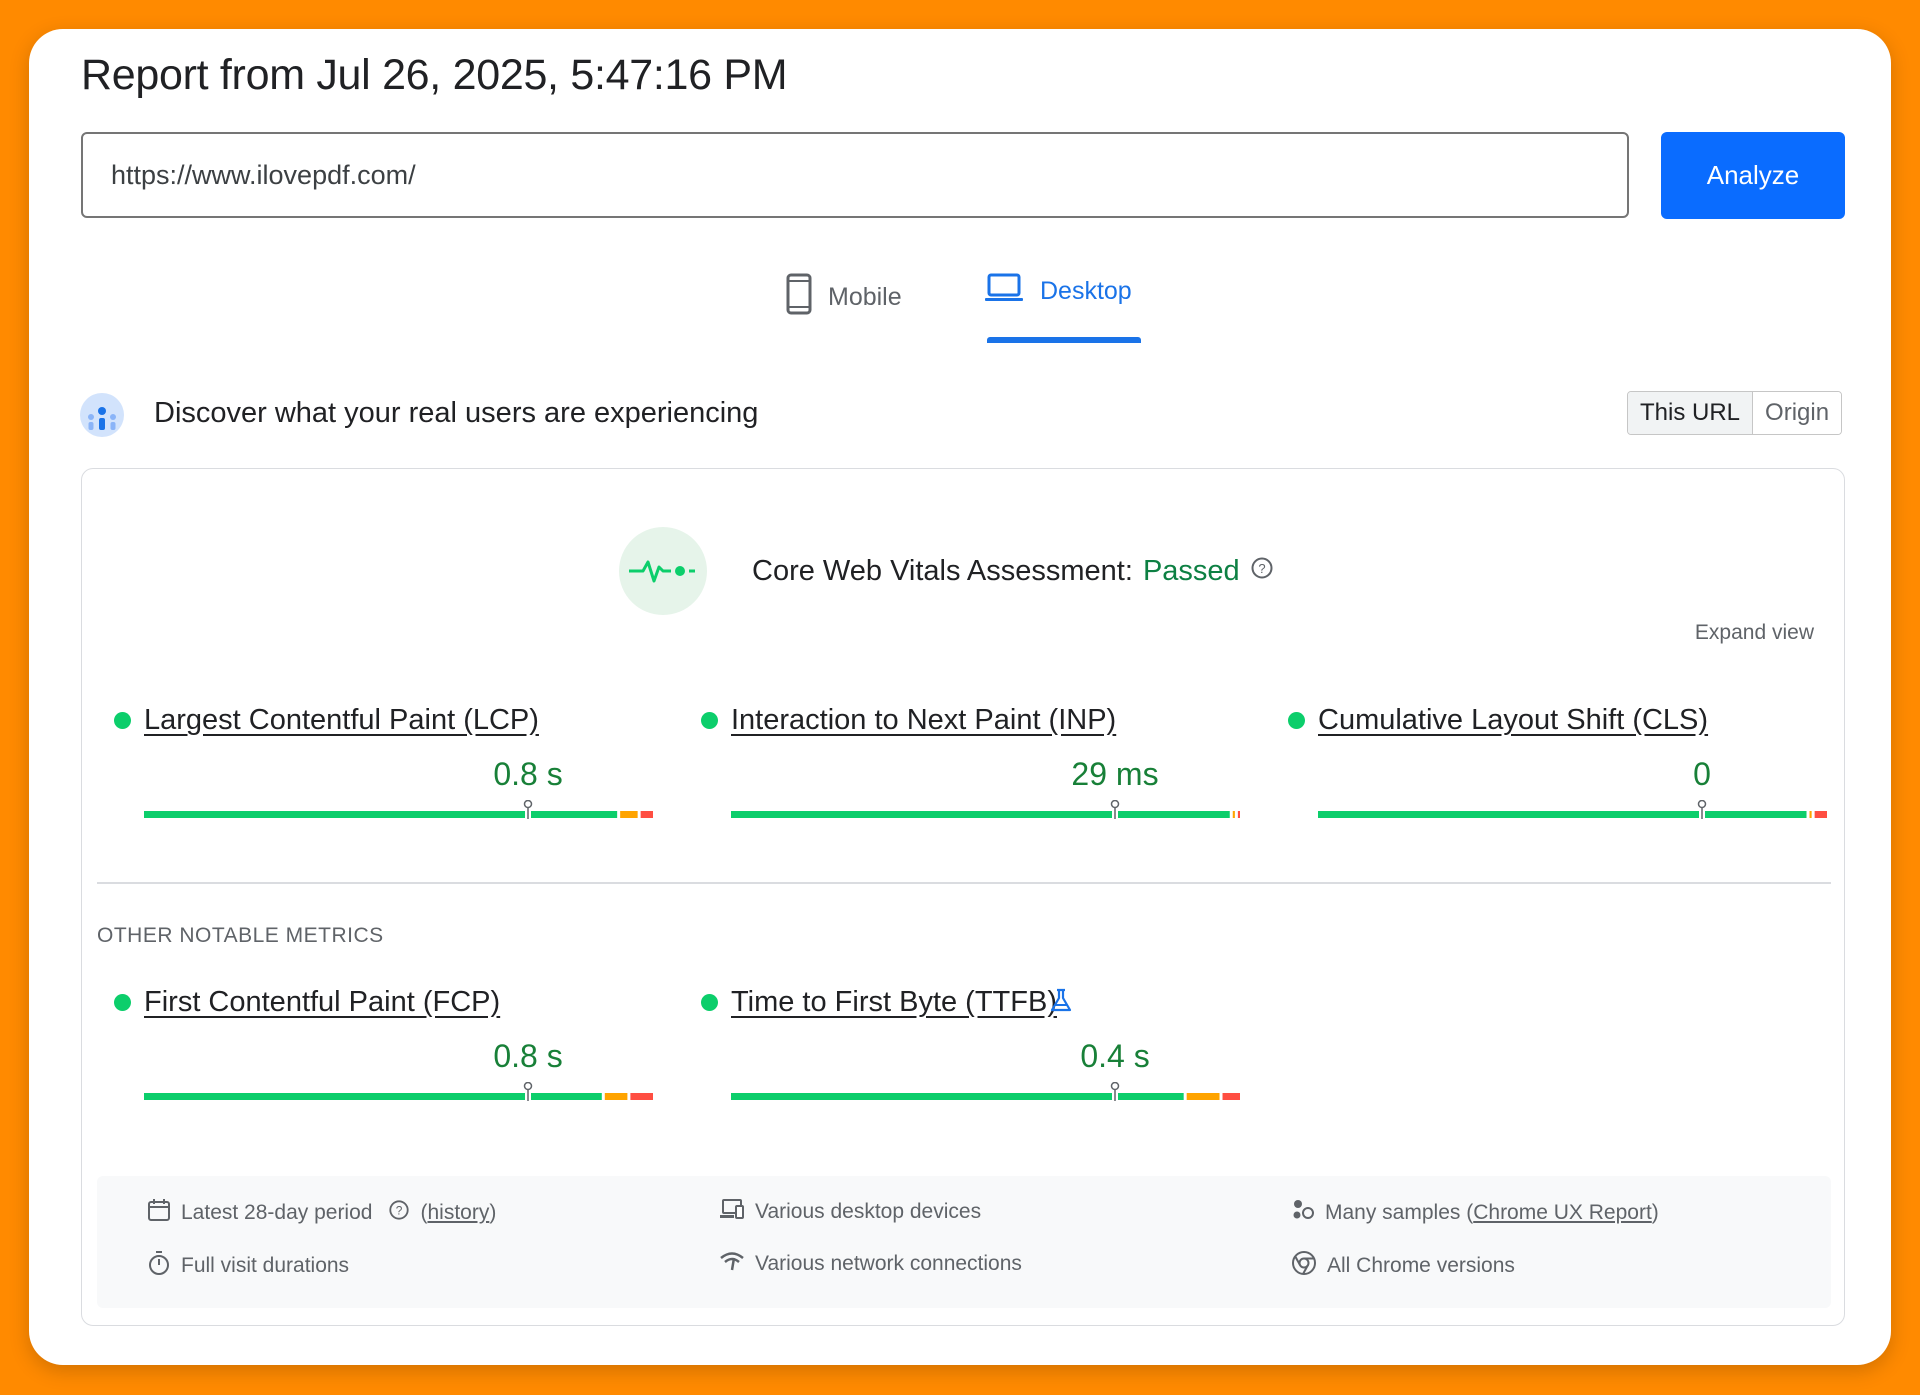  I want to click on metric-value: 0, so click(1702, 774).